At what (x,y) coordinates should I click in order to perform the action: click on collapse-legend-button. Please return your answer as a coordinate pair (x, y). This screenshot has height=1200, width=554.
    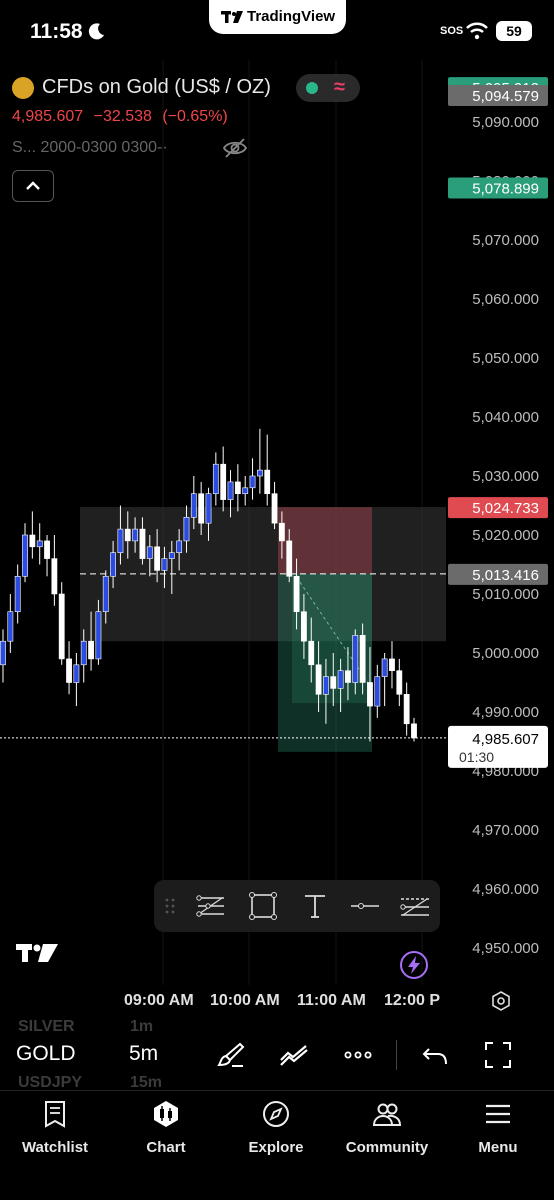
    Looking at the image, I should click on (33, 186).